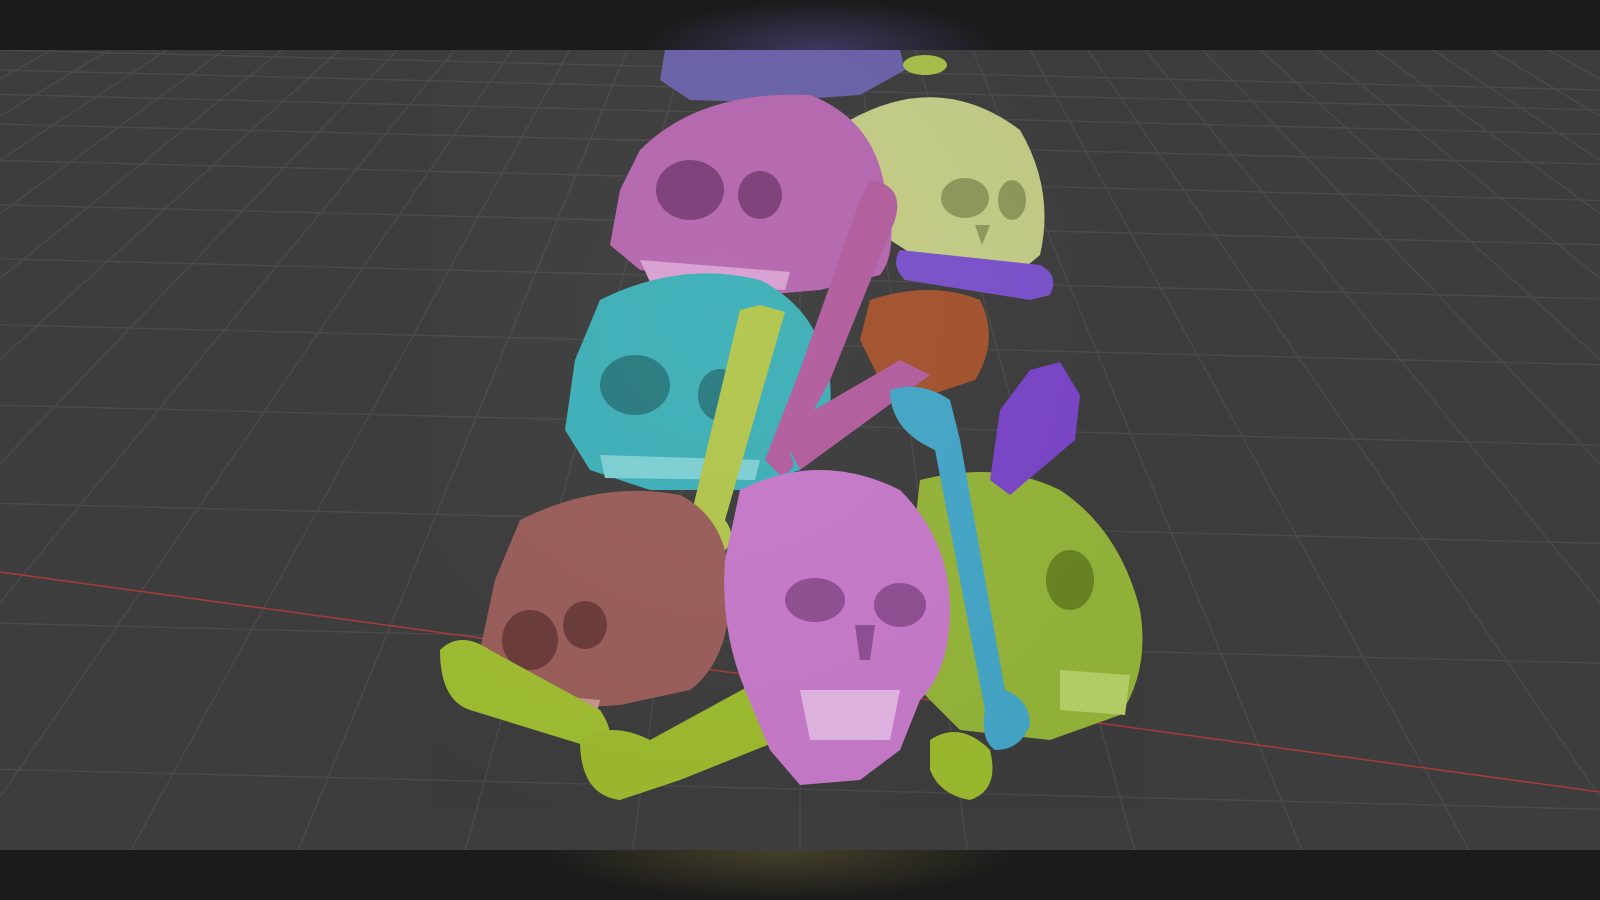  Describe the element at coordinates (780, 875) in the screenshot. I see `bottom-glow` at that location.